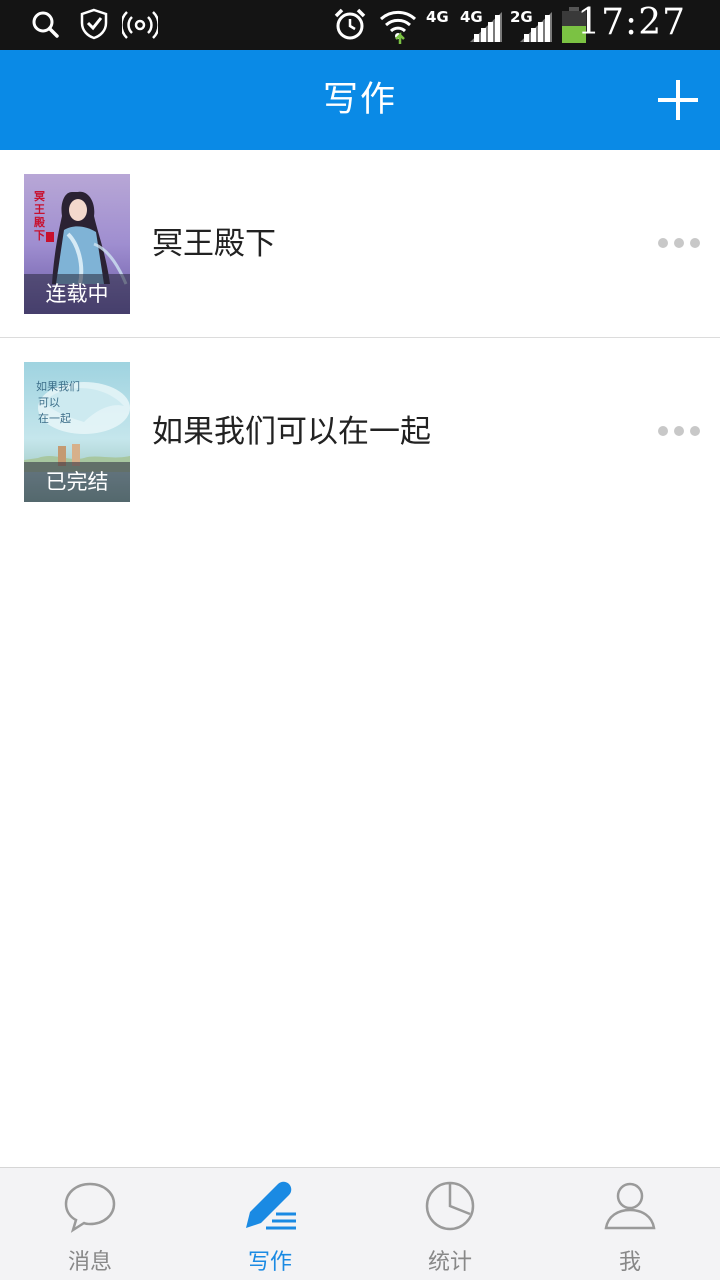  Describe the element at coordinates (630, 1206) in the screenshot. I see `person-icon` at that location.